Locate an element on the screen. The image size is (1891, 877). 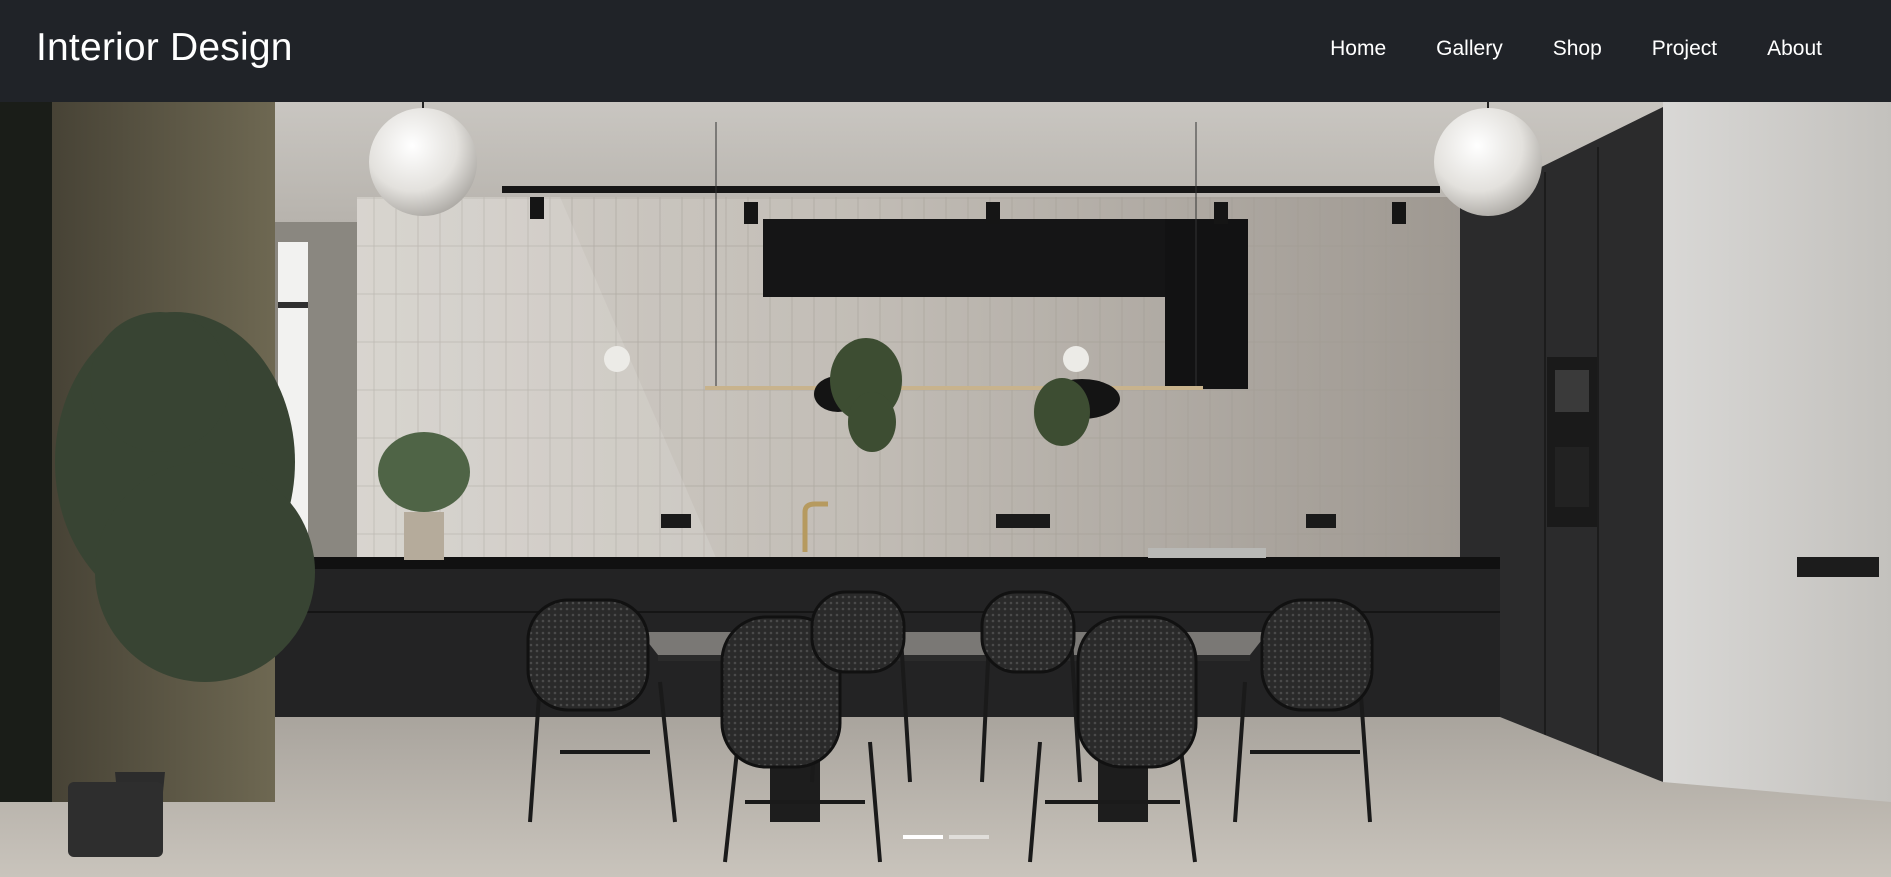
carousel-indicators is located at coordinates (945, 837).